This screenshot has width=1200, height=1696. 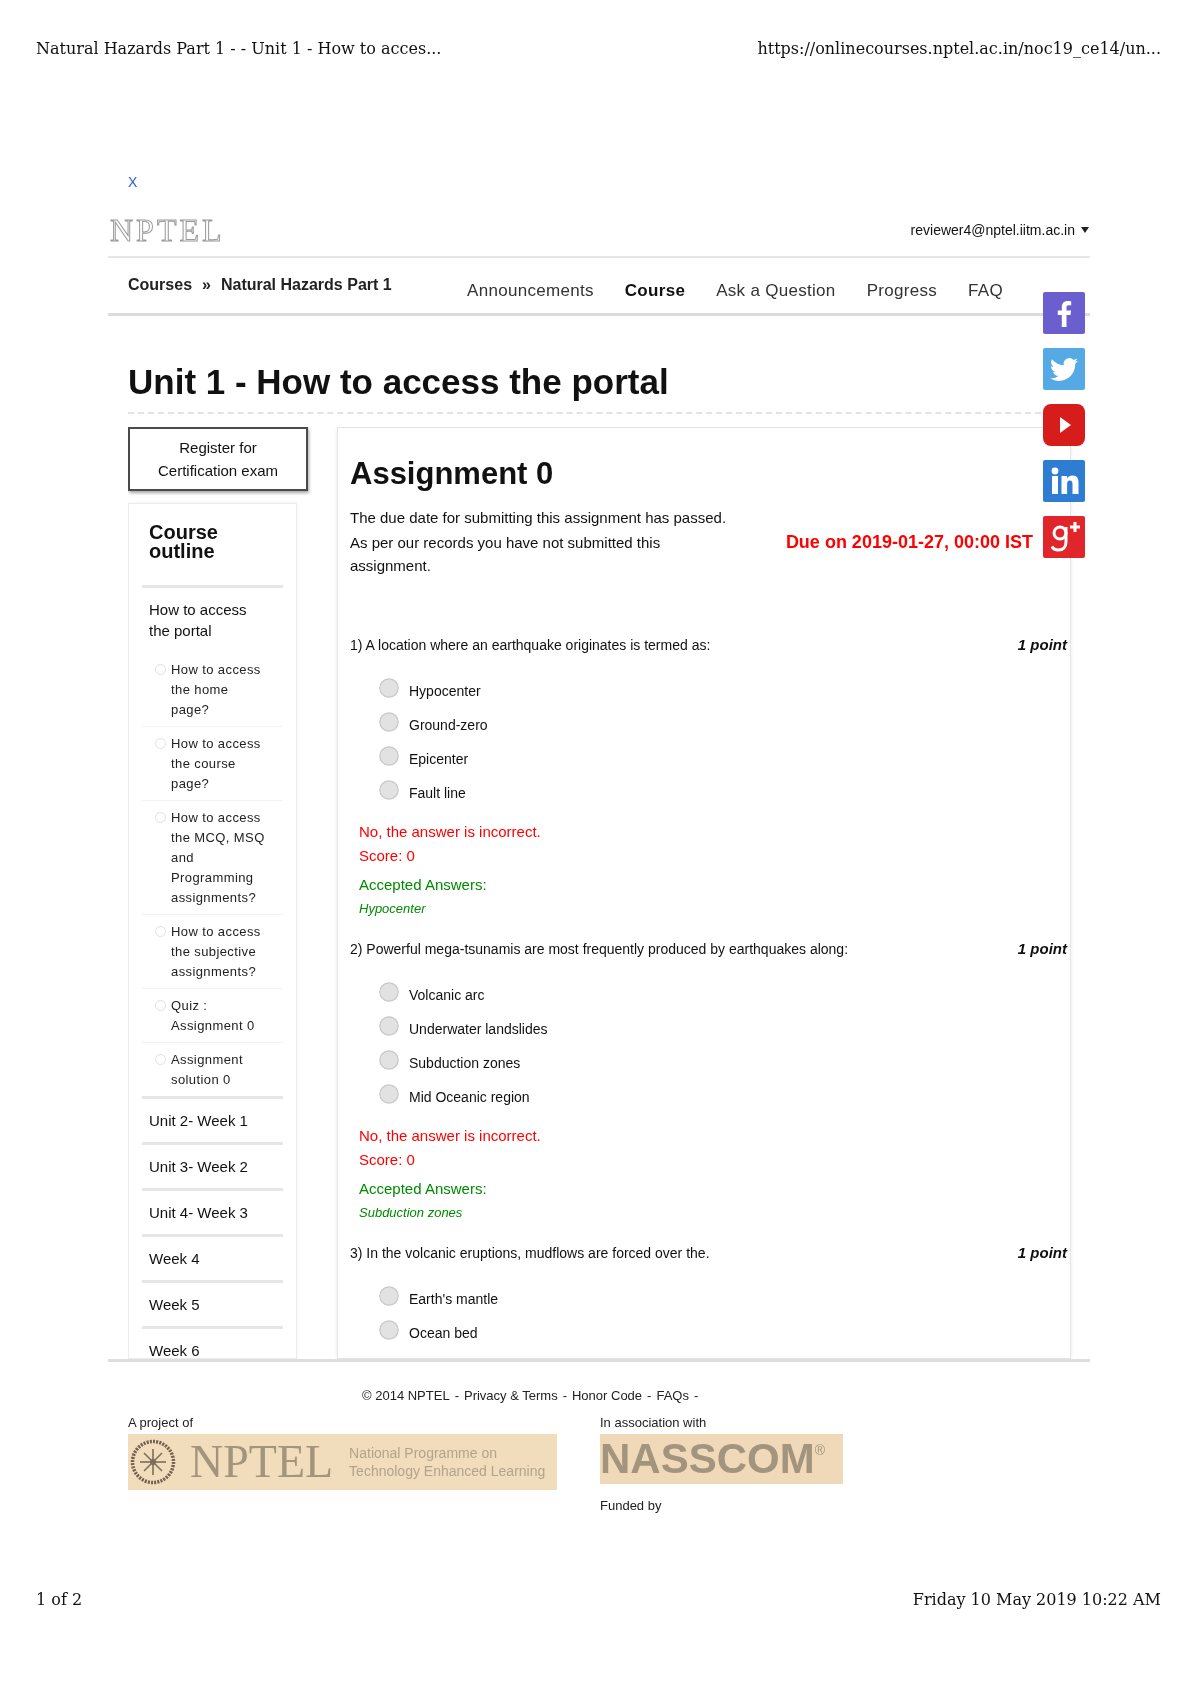 What do you see at coordinates (452, 474) in the screenshot?
I see `assignment-title: Assignment 0` at bounding box center [452, 474].